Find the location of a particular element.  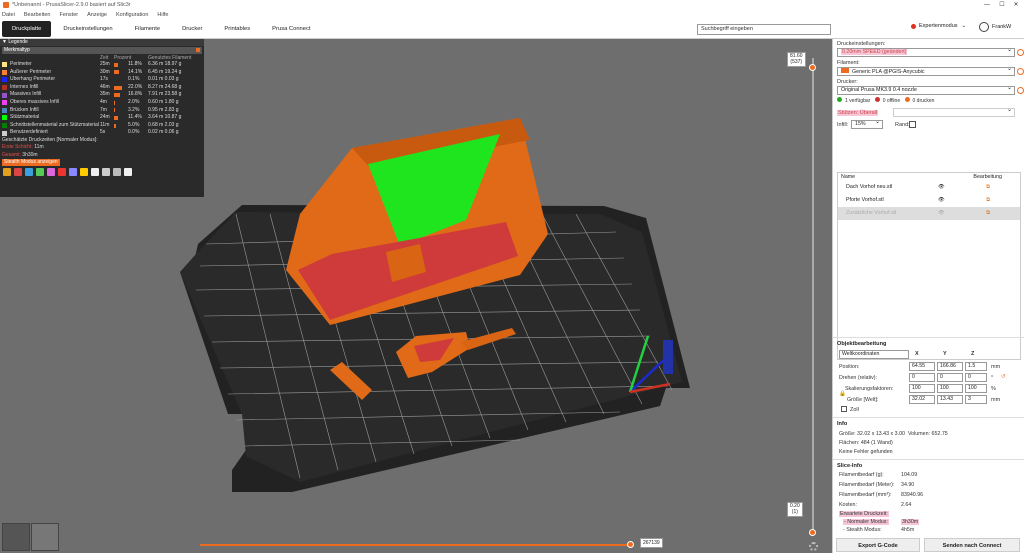

legend-row-name: Brücken Infill is located at coordinates (24, 109).